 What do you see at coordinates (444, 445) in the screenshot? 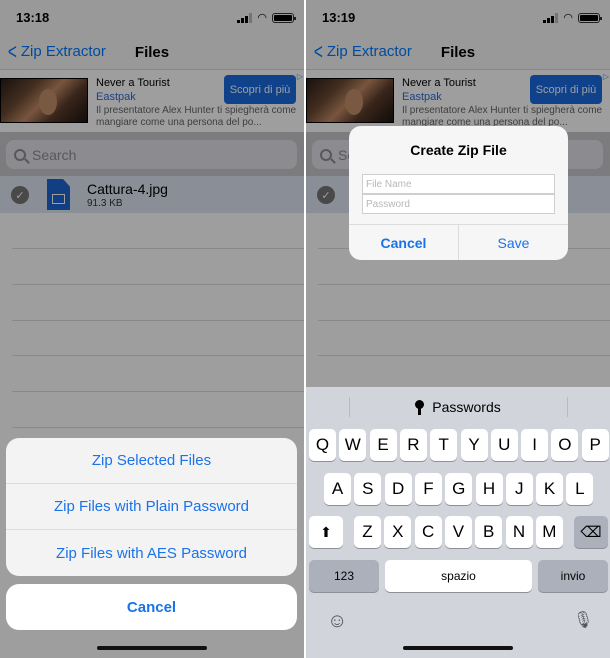
I see `key-t: T` at bounding box center [444, 445].